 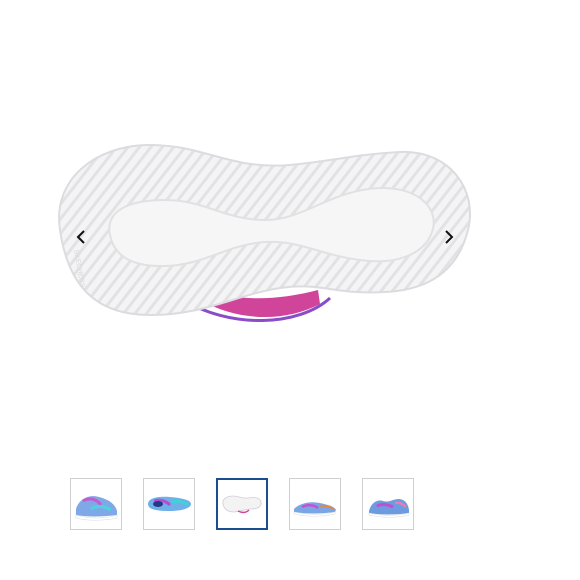 I want to click on previous-image-button, so click(x=81, y=237).